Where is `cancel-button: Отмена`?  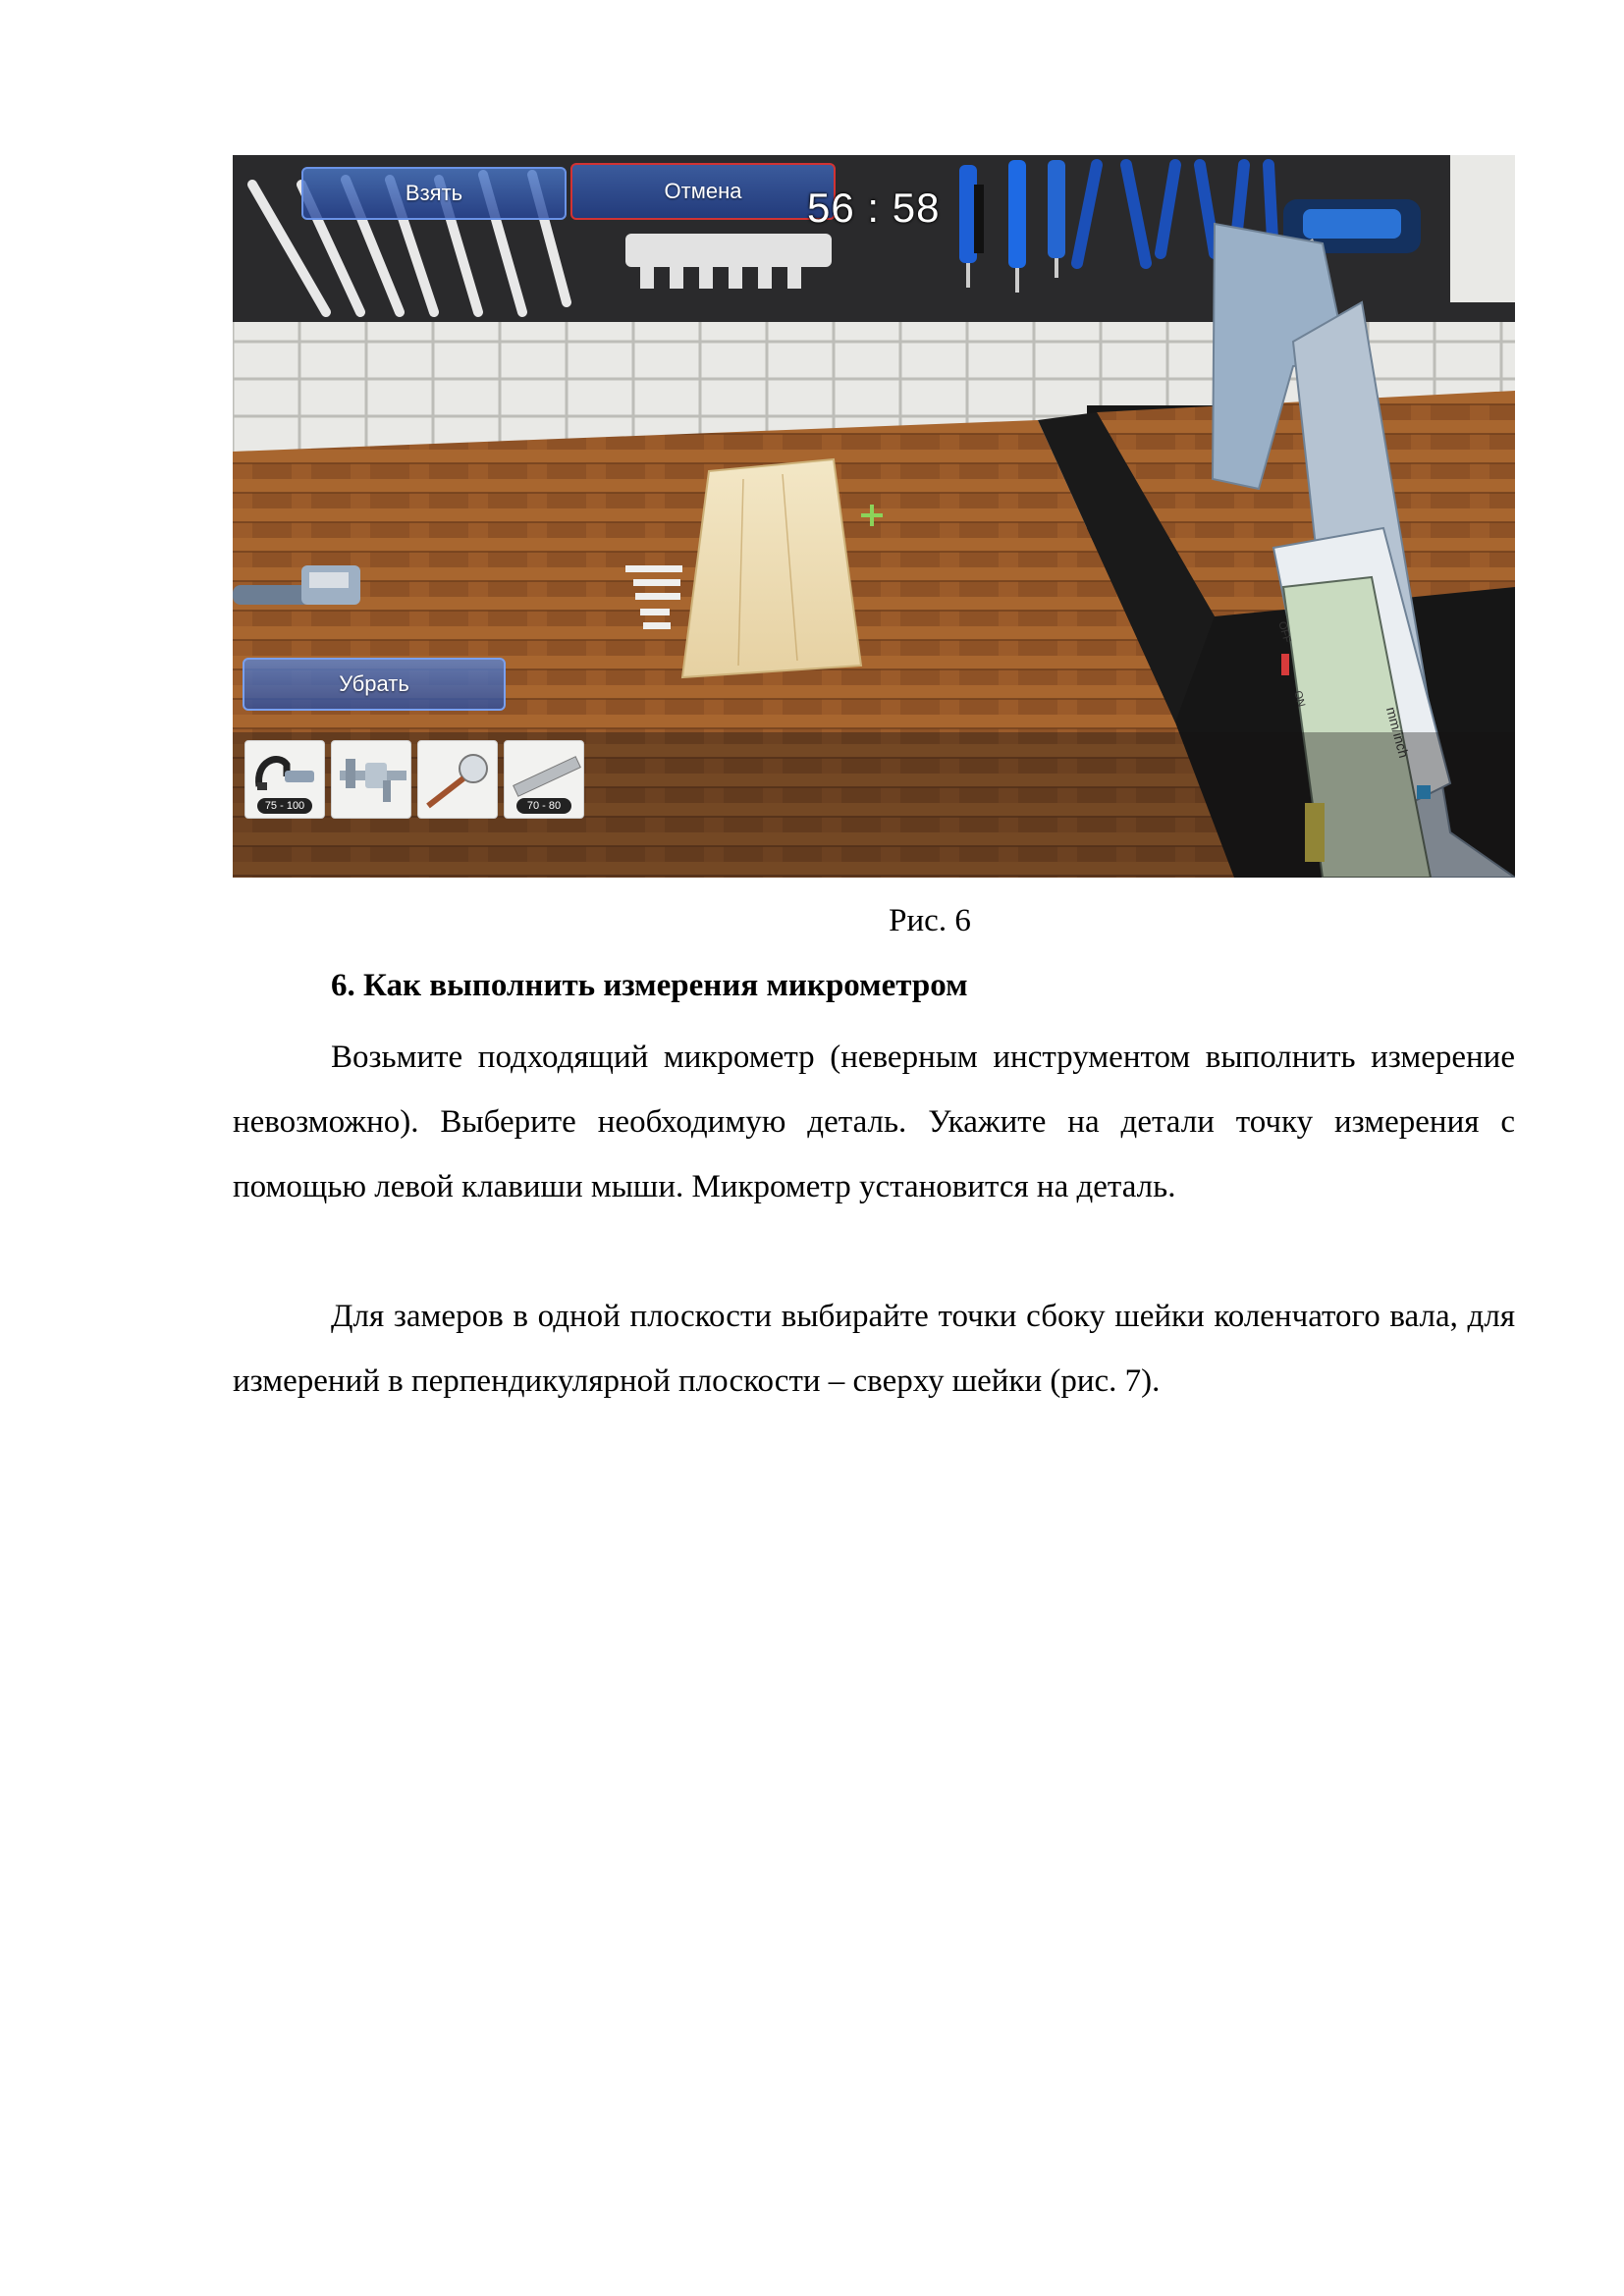
cancel-button: Отмена is located at coordinates (703, 191).